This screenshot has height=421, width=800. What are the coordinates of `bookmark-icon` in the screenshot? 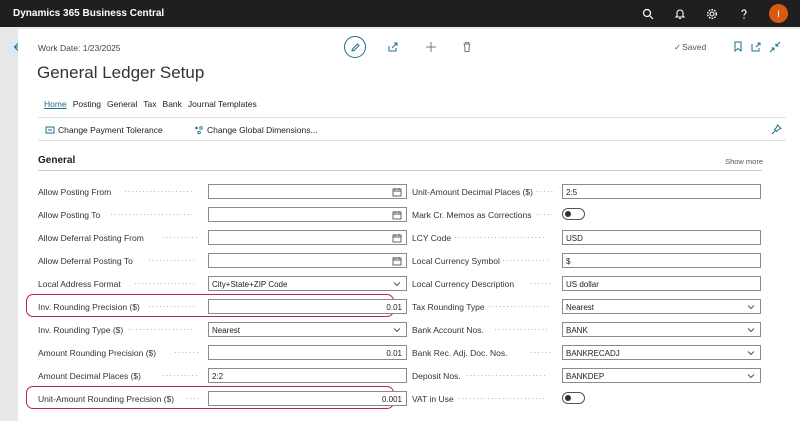 It's located at (737, 46).